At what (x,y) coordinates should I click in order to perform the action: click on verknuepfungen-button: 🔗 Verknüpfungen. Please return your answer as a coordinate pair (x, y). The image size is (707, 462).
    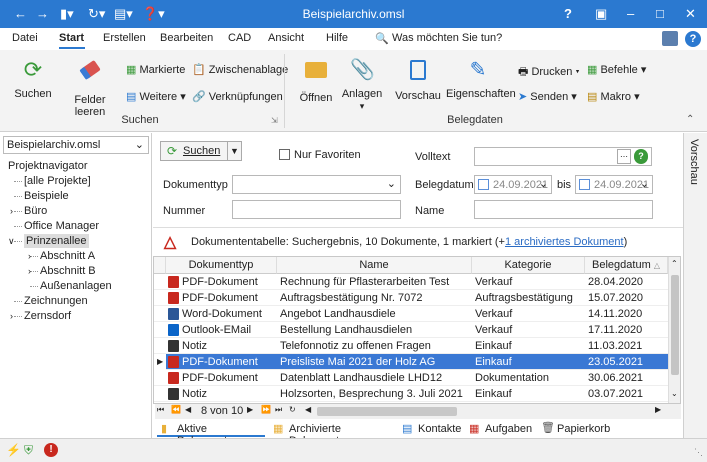
    Looking at the image, I should click on (237, 96).